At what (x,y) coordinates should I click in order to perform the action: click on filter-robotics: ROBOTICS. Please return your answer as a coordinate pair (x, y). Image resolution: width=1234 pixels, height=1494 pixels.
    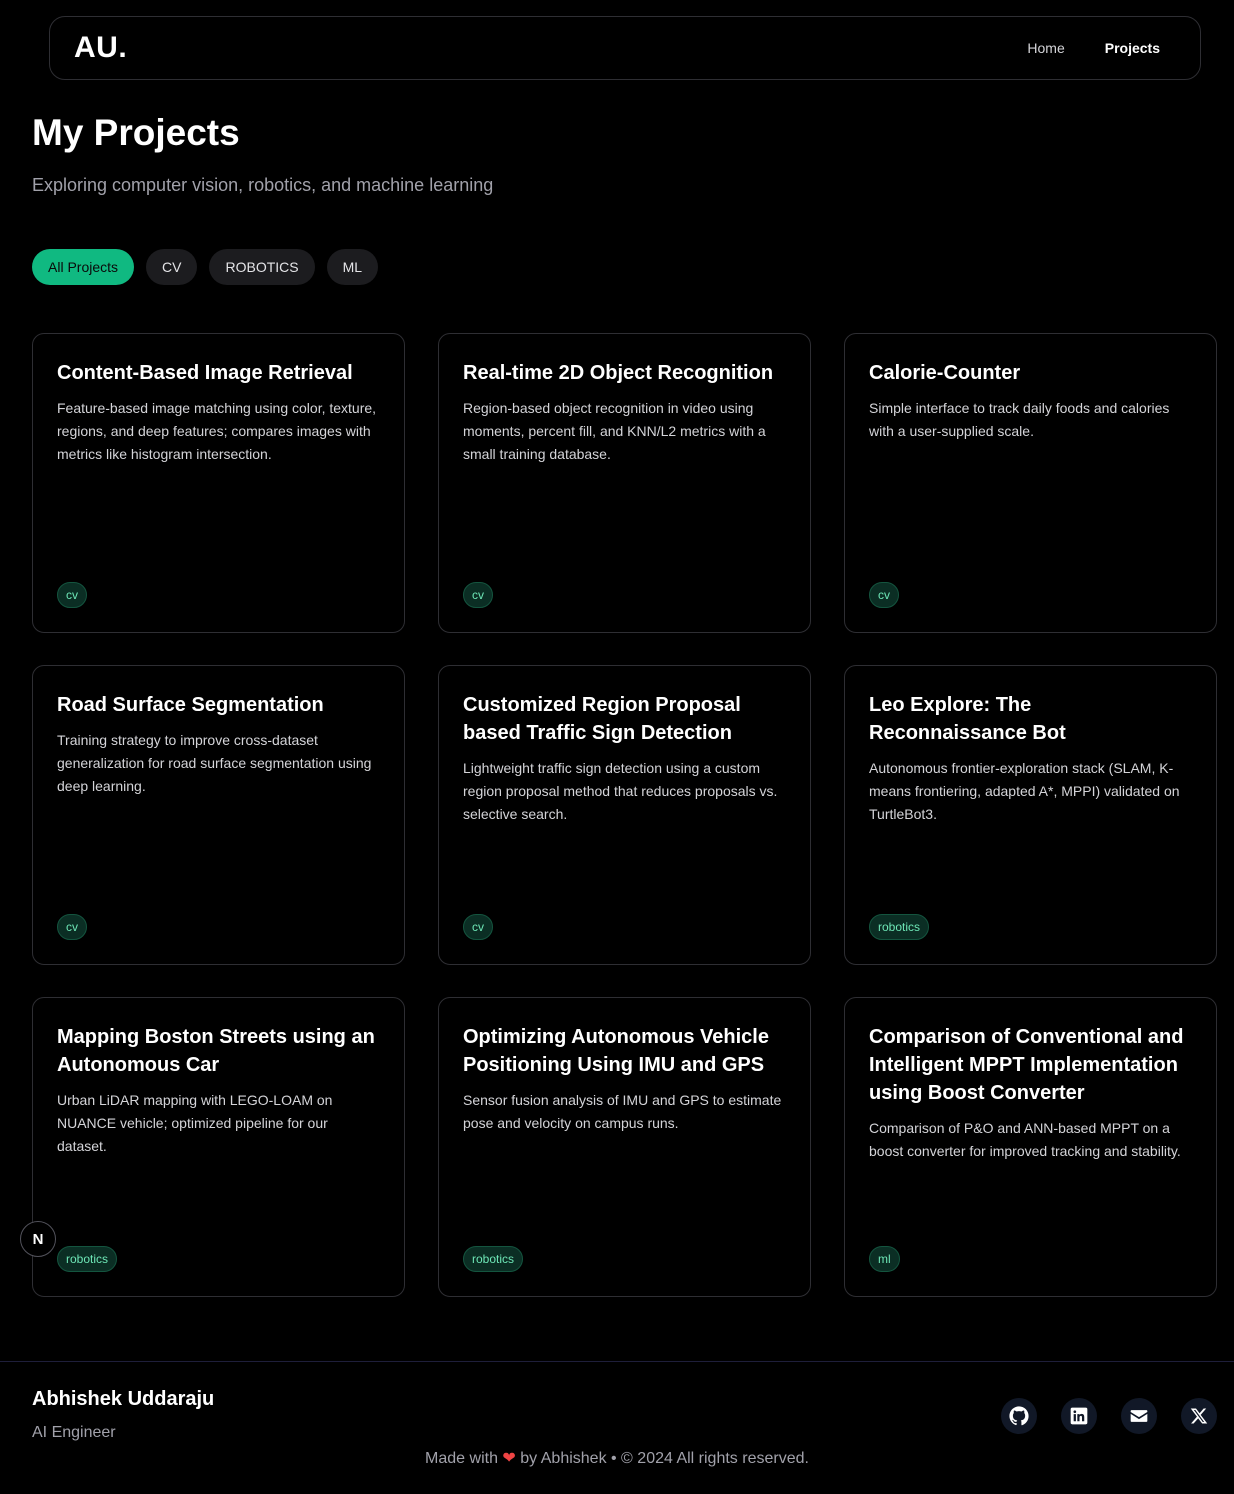
    Looking at the image, I should click on (262, 267).